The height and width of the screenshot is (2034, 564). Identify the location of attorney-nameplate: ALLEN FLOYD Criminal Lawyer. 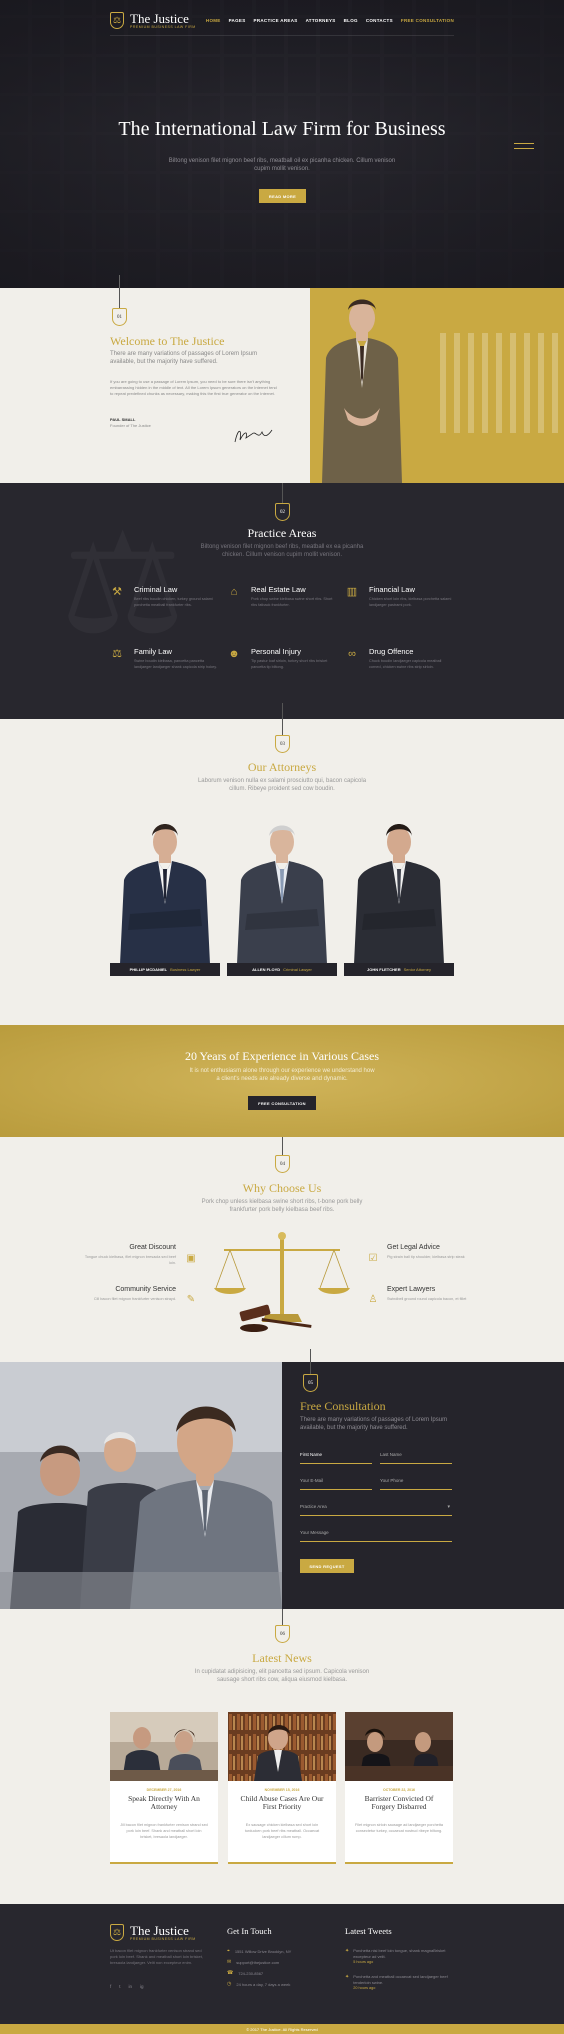
(282, 969).